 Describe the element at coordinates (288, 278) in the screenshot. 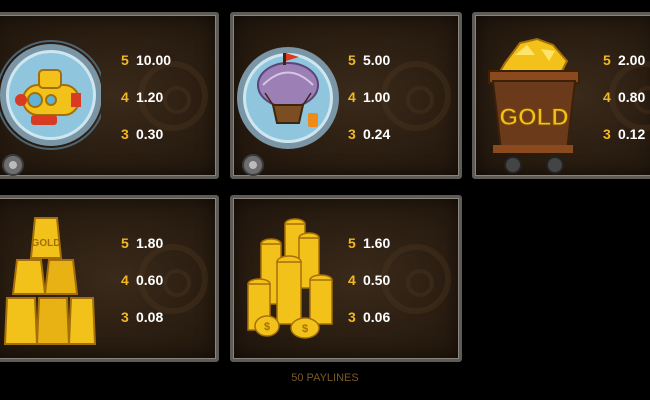

I see `gold-coins-icon: $ $` at that location.